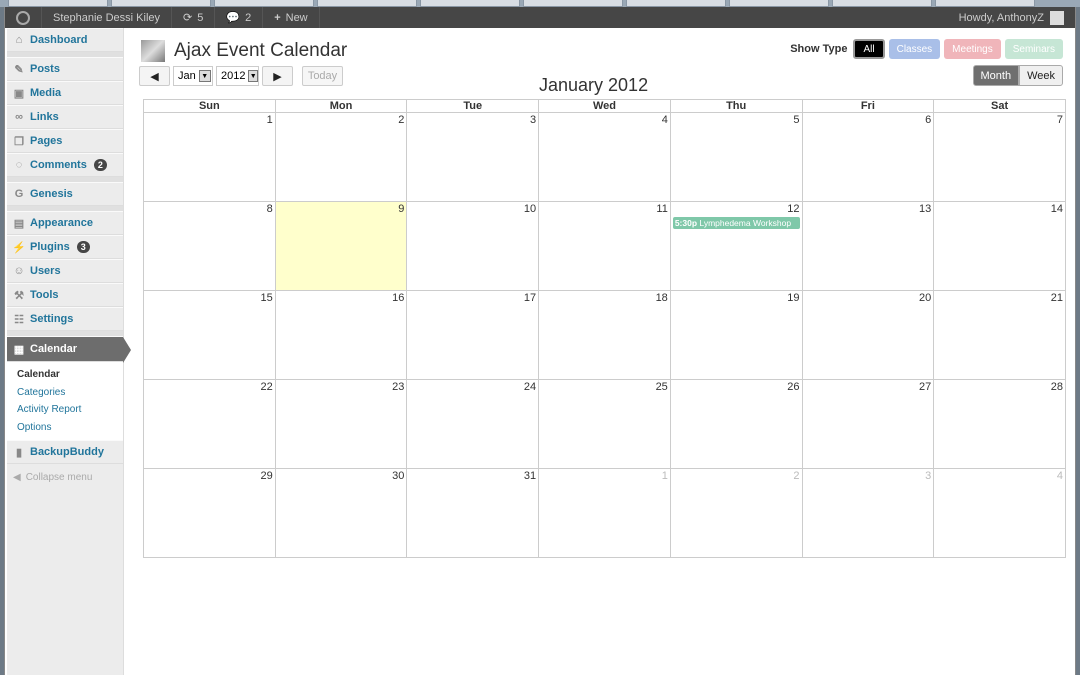 The image size is (1080, 675). What do you see at coordinates (17, 477) in the screenshot?
I see `collapse-arrow-icon: ◀` at bounding box center [17, 477].